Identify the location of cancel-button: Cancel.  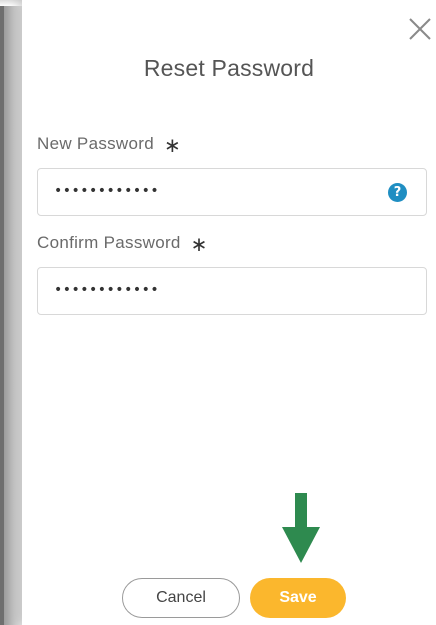
(181, 598).